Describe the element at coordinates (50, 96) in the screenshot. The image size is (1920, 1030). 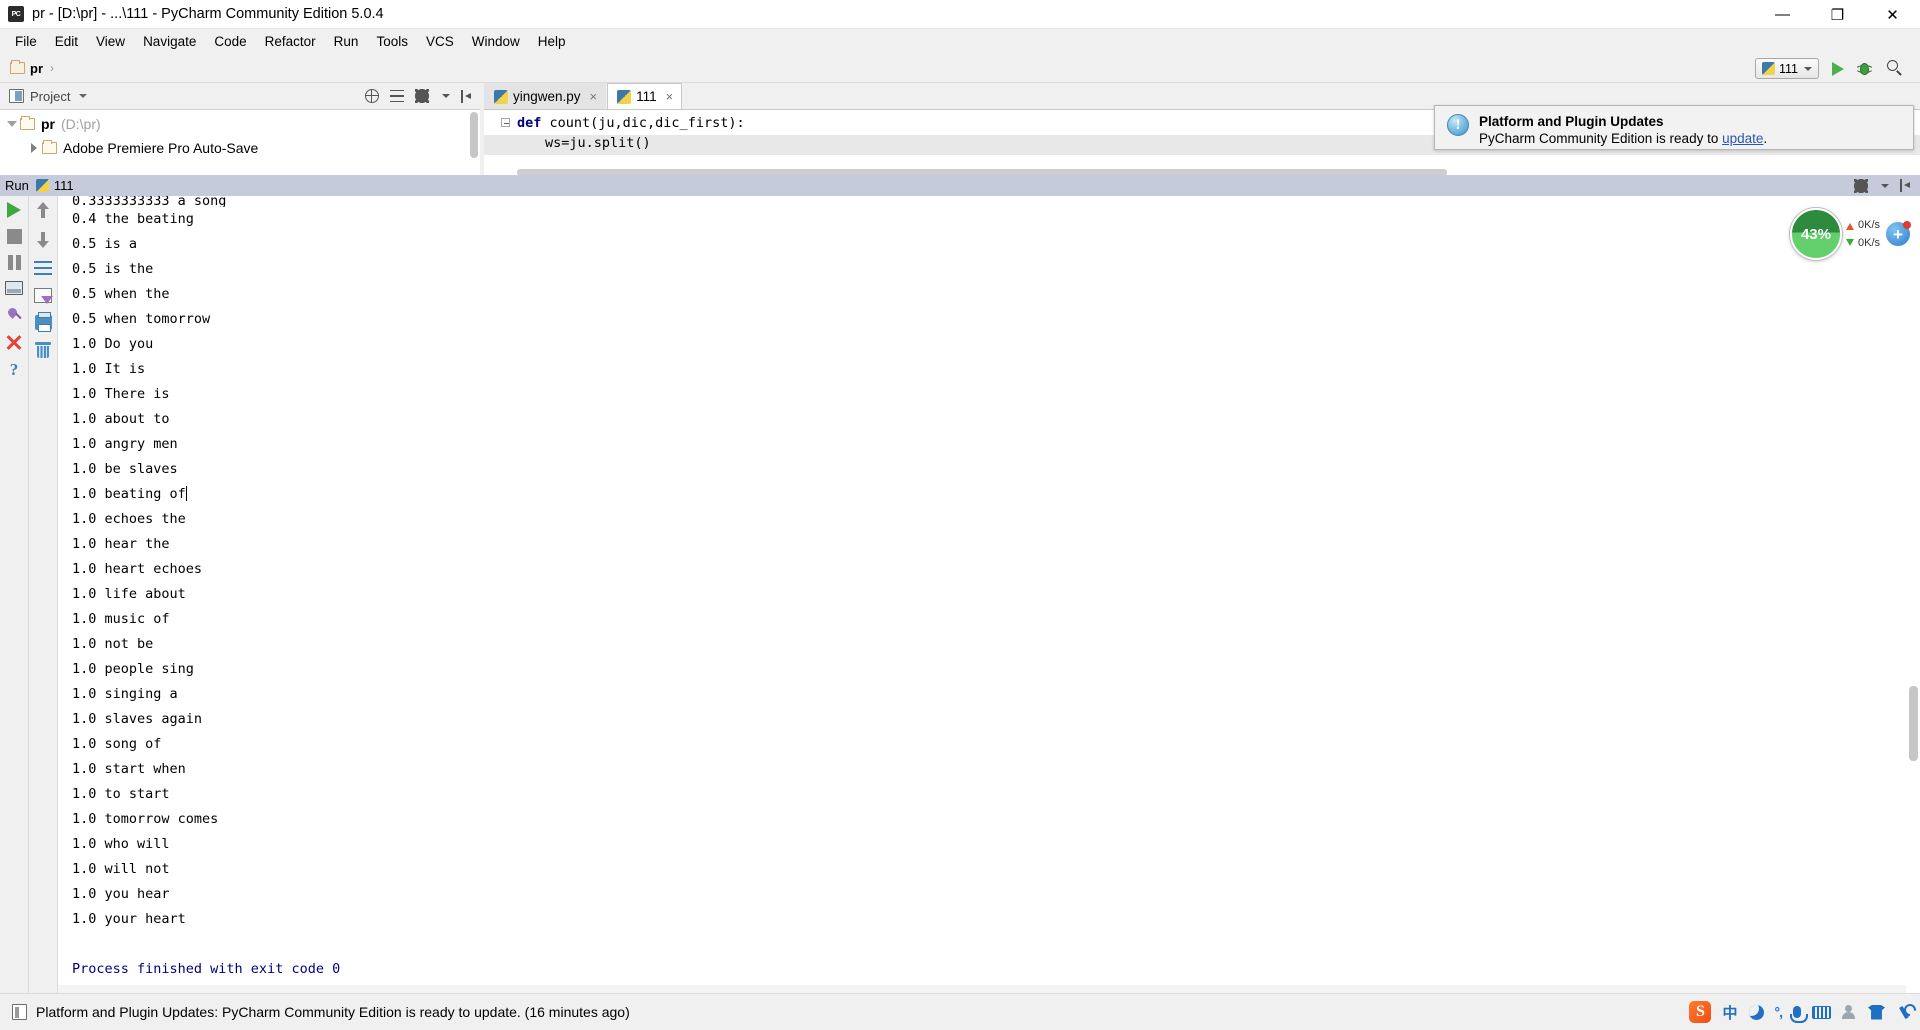
I see `project-panel-title: Project` at that location.